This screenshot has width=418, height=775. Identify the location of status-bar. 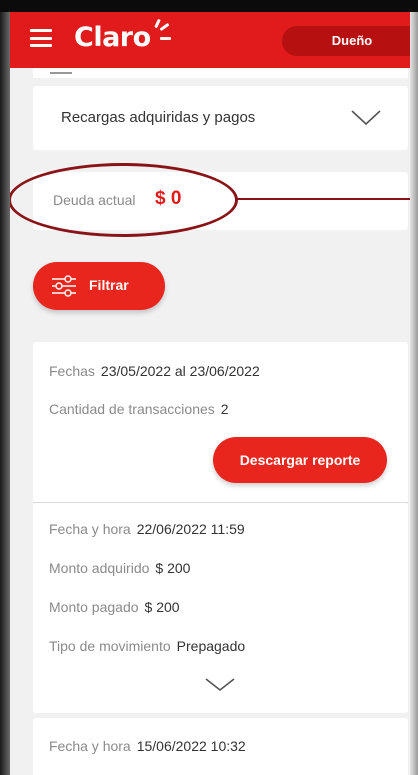
(209, 6).